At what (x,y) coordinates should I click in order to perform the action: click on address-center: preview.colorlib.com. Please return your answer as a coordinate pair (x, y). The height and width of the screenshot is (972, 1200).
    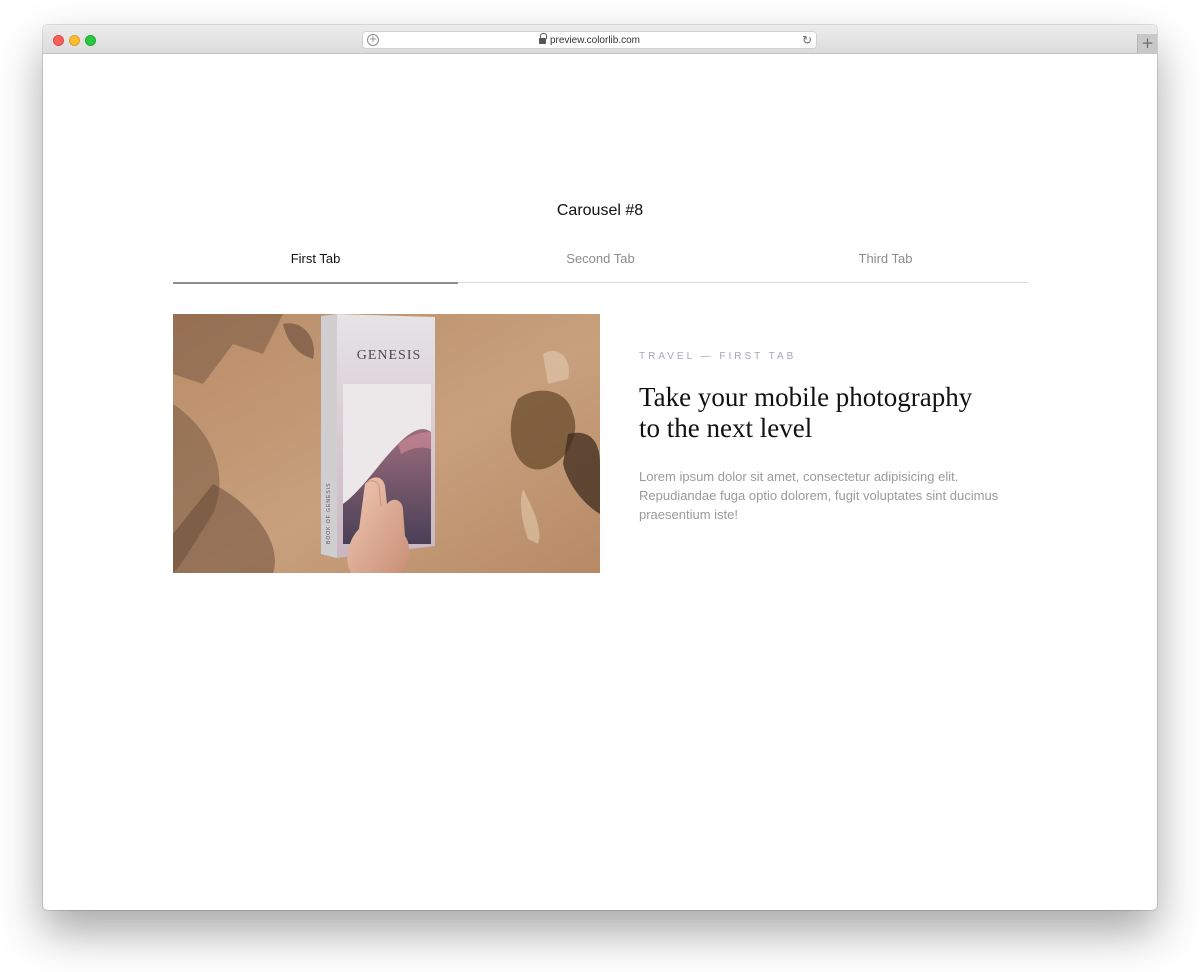
    Looking at the image, I should click on (589, 40).